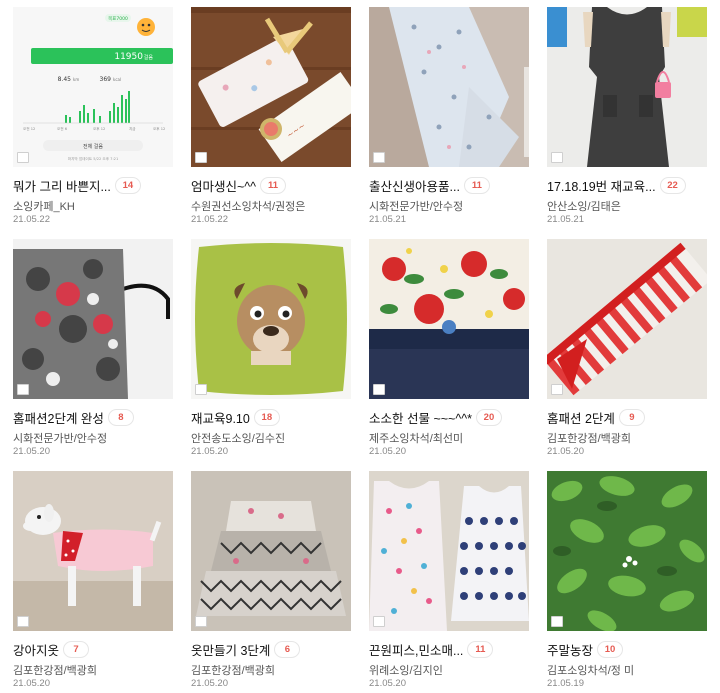  I want to click on post-title: 소소한 선물 ~~~^^*, so click(420, 417).